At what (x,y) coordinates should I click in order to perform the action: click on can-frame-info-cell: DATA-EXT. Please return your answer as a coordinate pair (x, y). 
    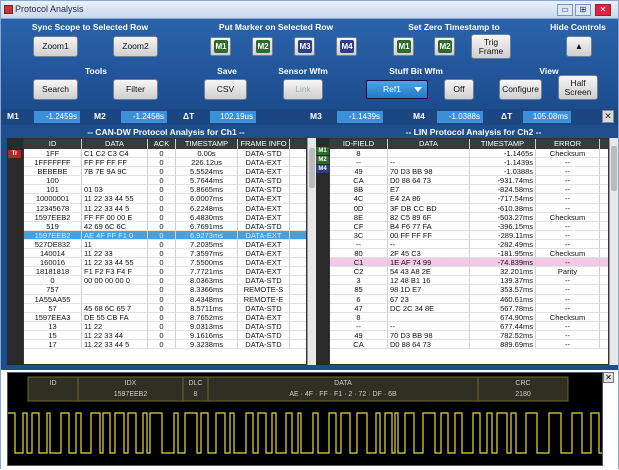
    Looking at the image, I should click on (264, 216).